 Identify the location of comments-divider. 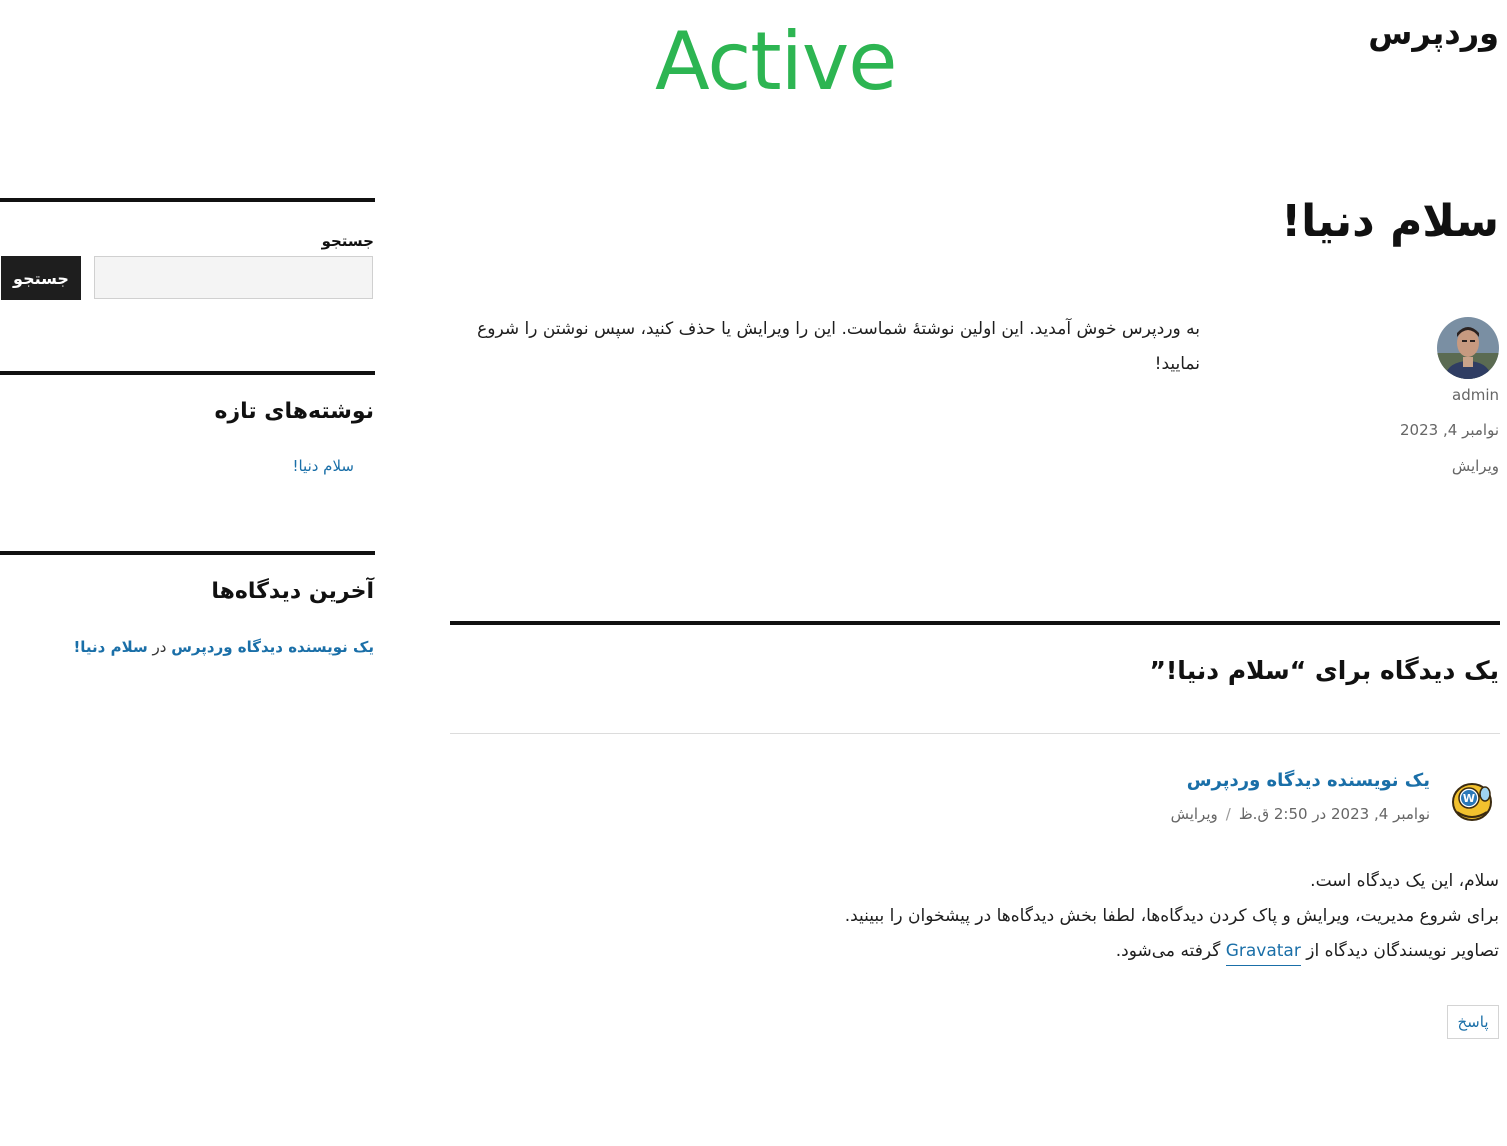
(975, 623).